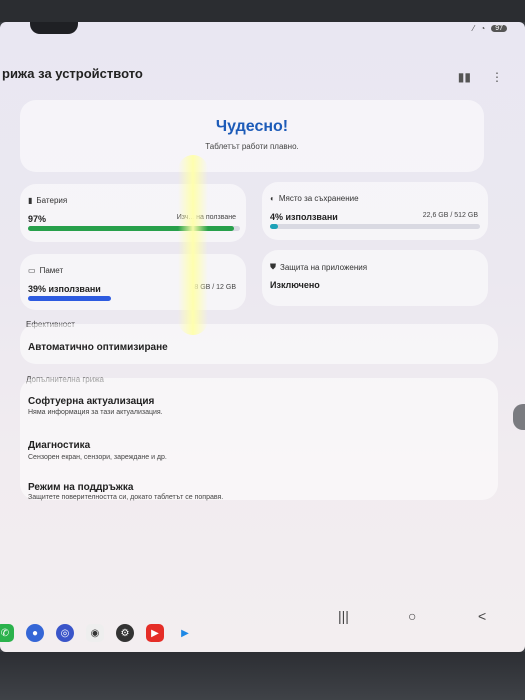 The image size is (525, 700). Describe the element at coordinates (155, 633) in the screenshot. I see `youtube-icon: ▶` at that location.